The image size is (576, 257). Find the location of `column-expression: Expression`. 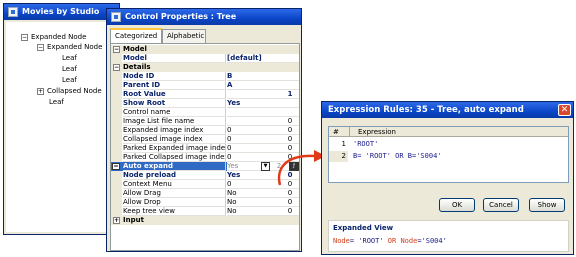

column-expression: Expression is located at coordinates (372, 132).